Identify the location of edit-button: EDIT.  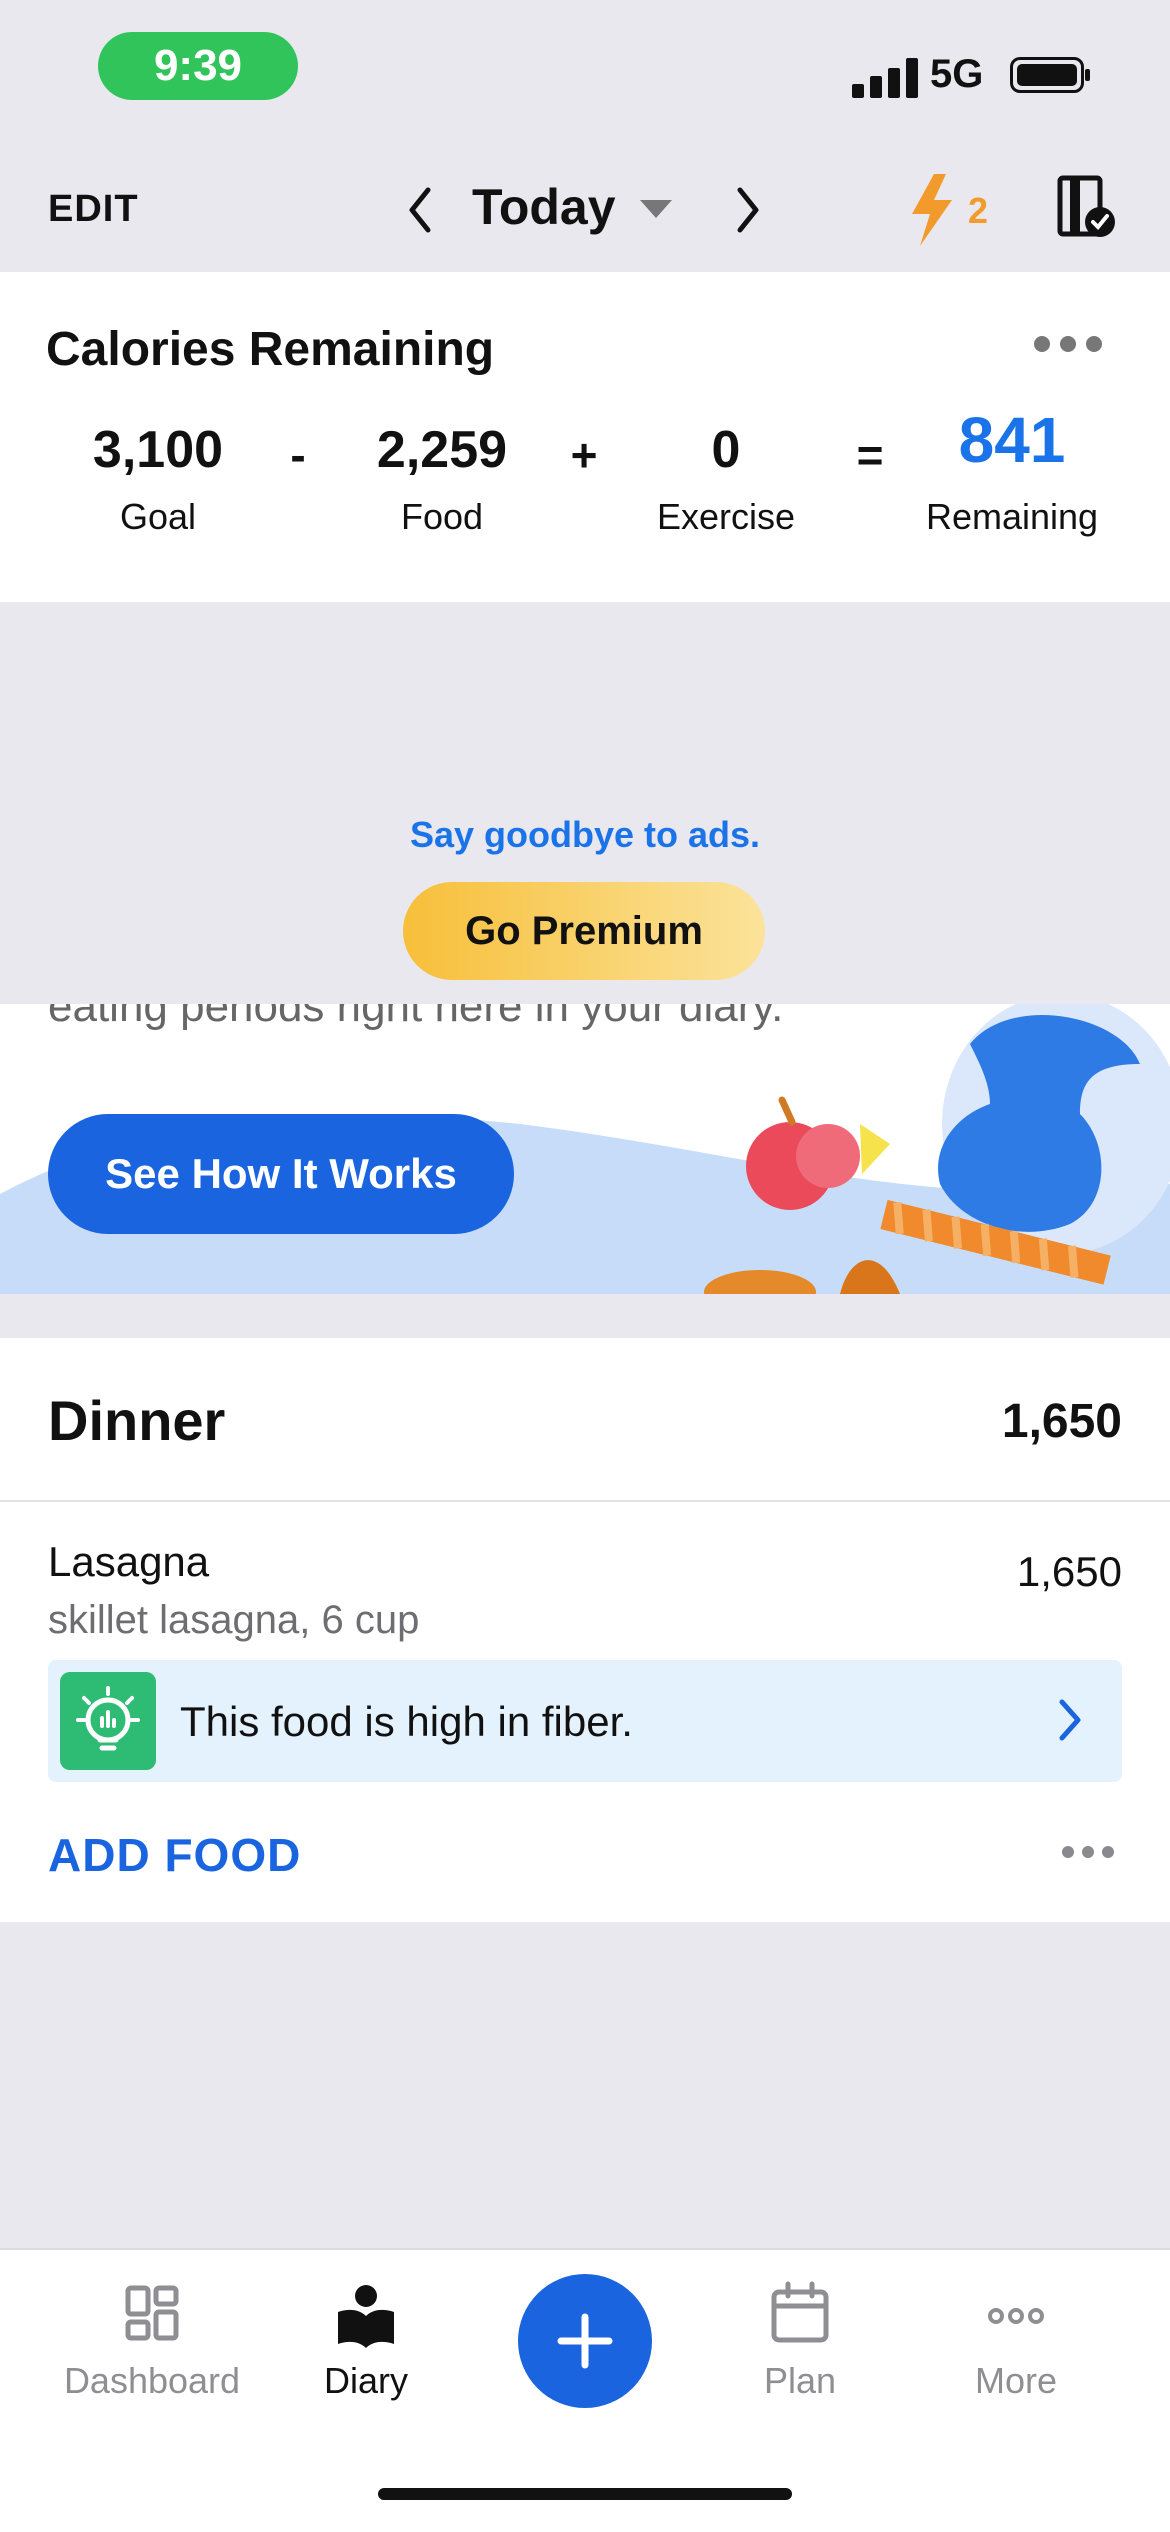
(93, 209).